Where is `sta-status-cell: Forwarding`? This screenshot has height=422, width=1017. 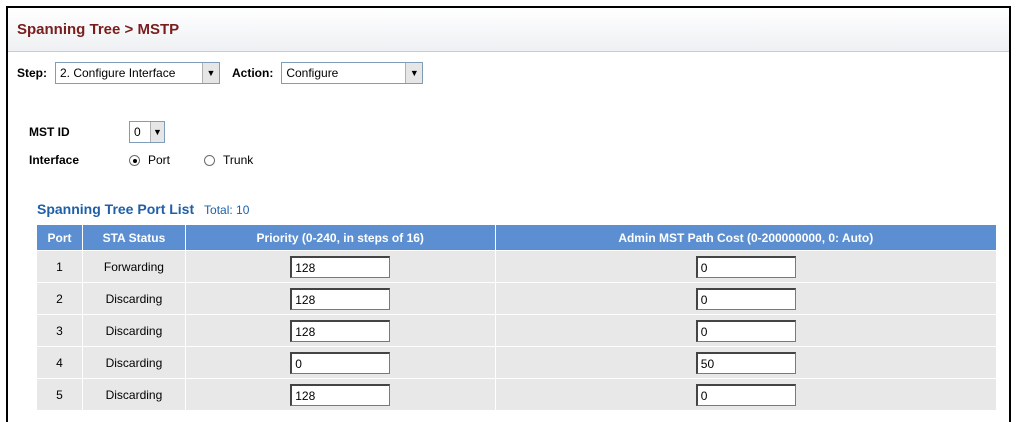
sta-status-cell: Forwarding is located at coordinates (133, 266).